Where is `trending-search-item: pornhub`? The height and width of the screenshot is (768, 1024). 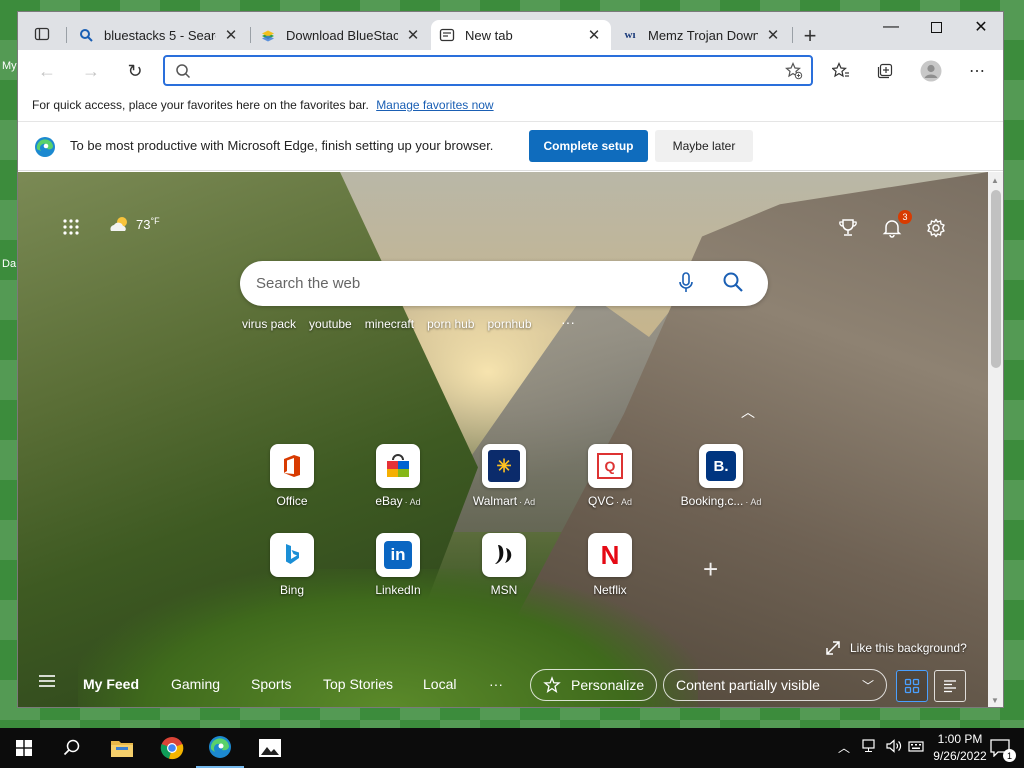
trending-search-item: pornhub is located at coordinates (509, 324).